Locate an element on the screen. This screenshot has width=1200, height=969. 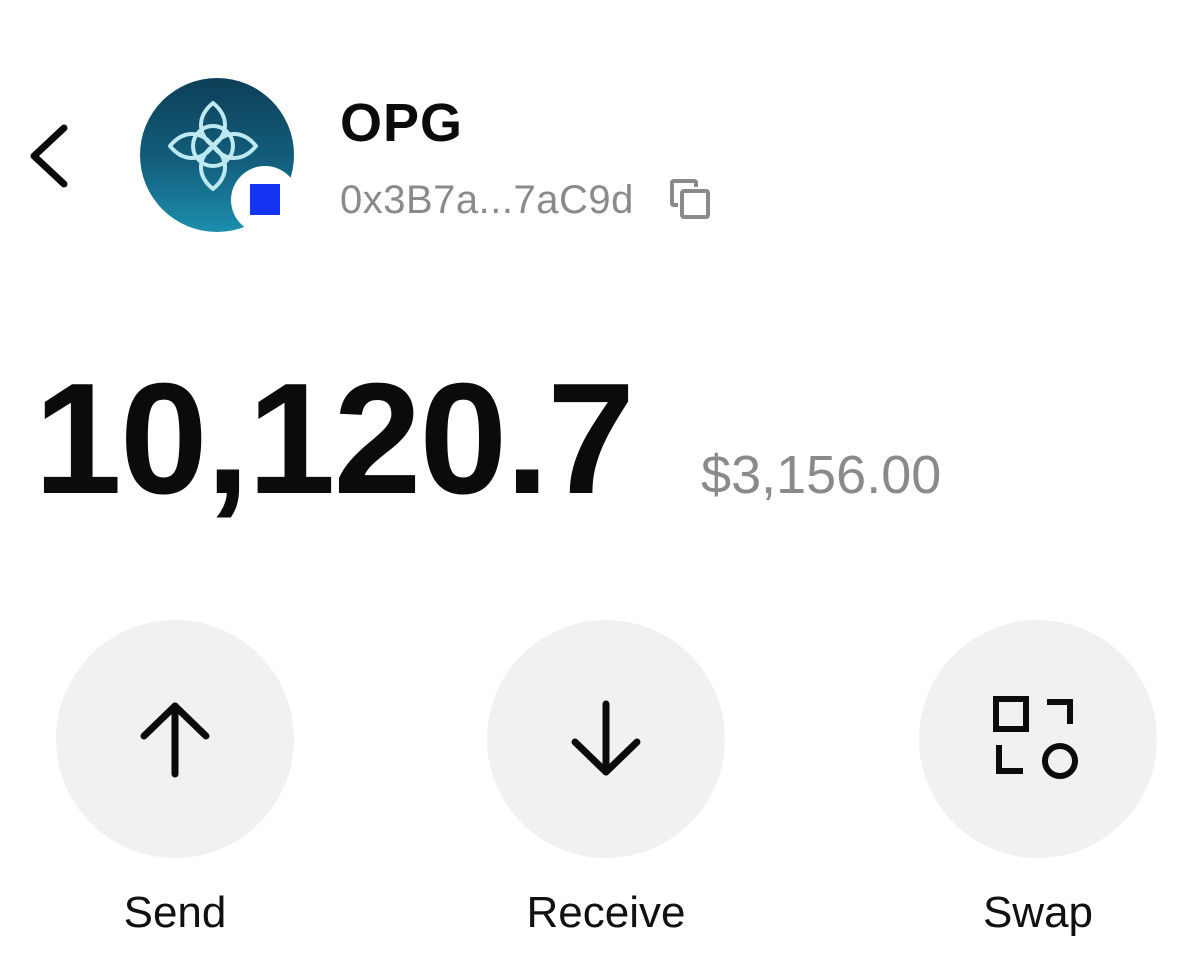
receive-action: Receive is located at coordinates (606, 779).